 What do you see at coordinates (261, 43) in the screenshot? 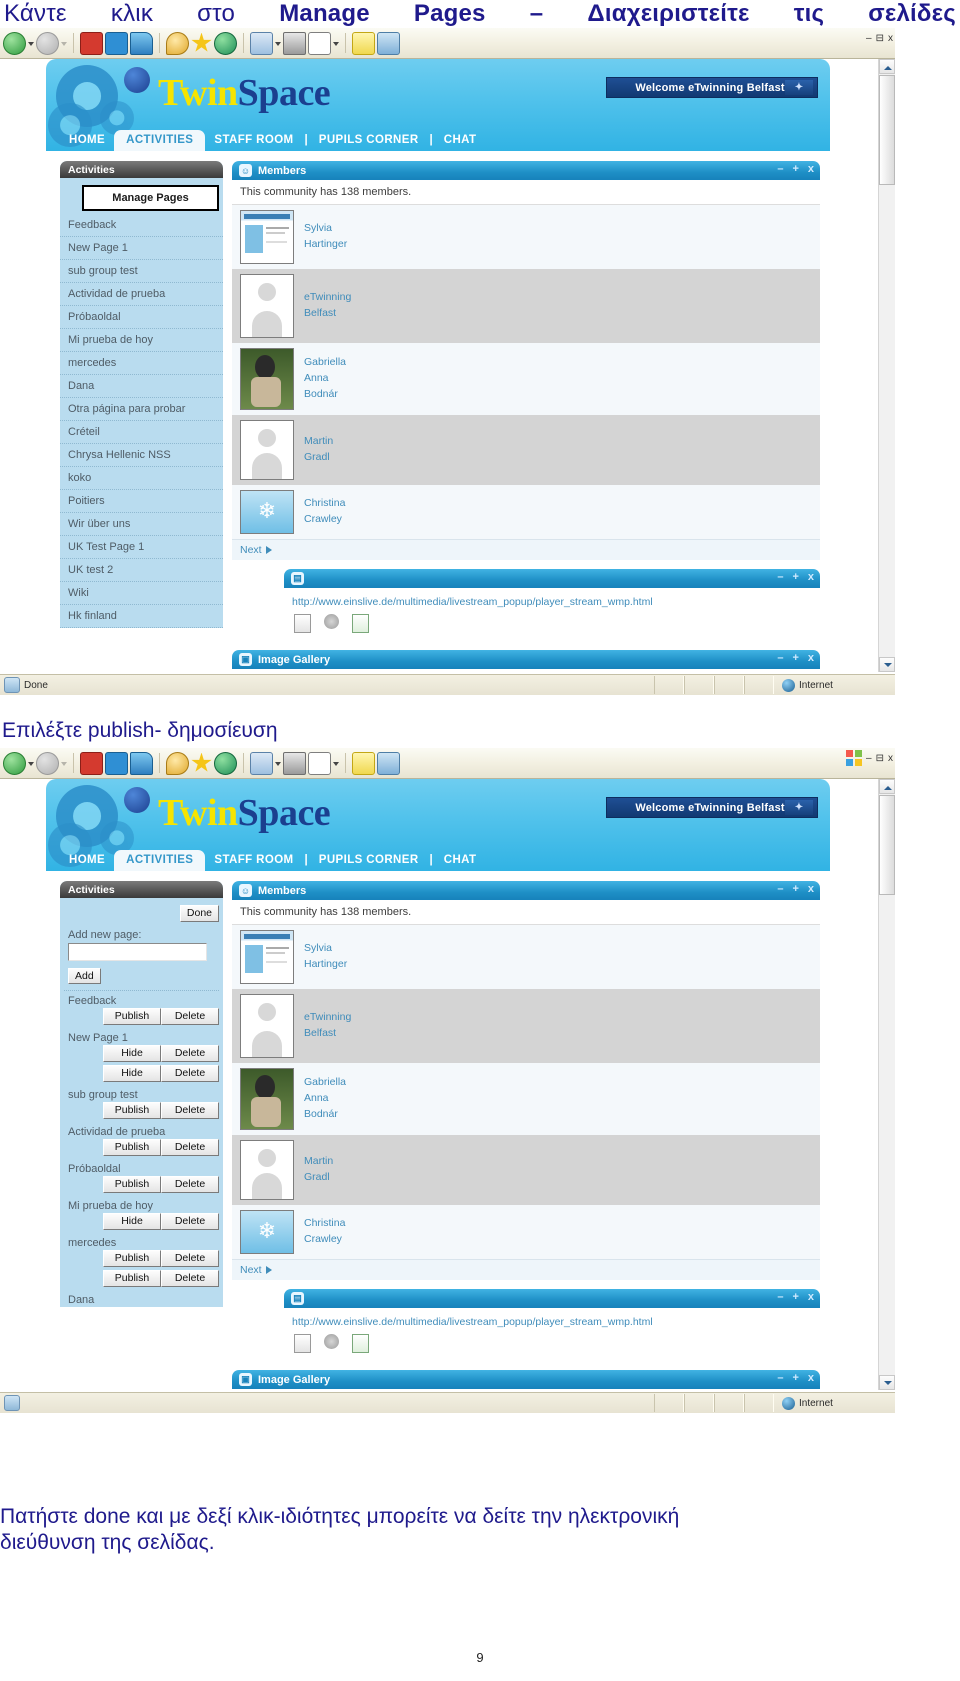
I see `mail-icon` at bounding box center [261, 43].